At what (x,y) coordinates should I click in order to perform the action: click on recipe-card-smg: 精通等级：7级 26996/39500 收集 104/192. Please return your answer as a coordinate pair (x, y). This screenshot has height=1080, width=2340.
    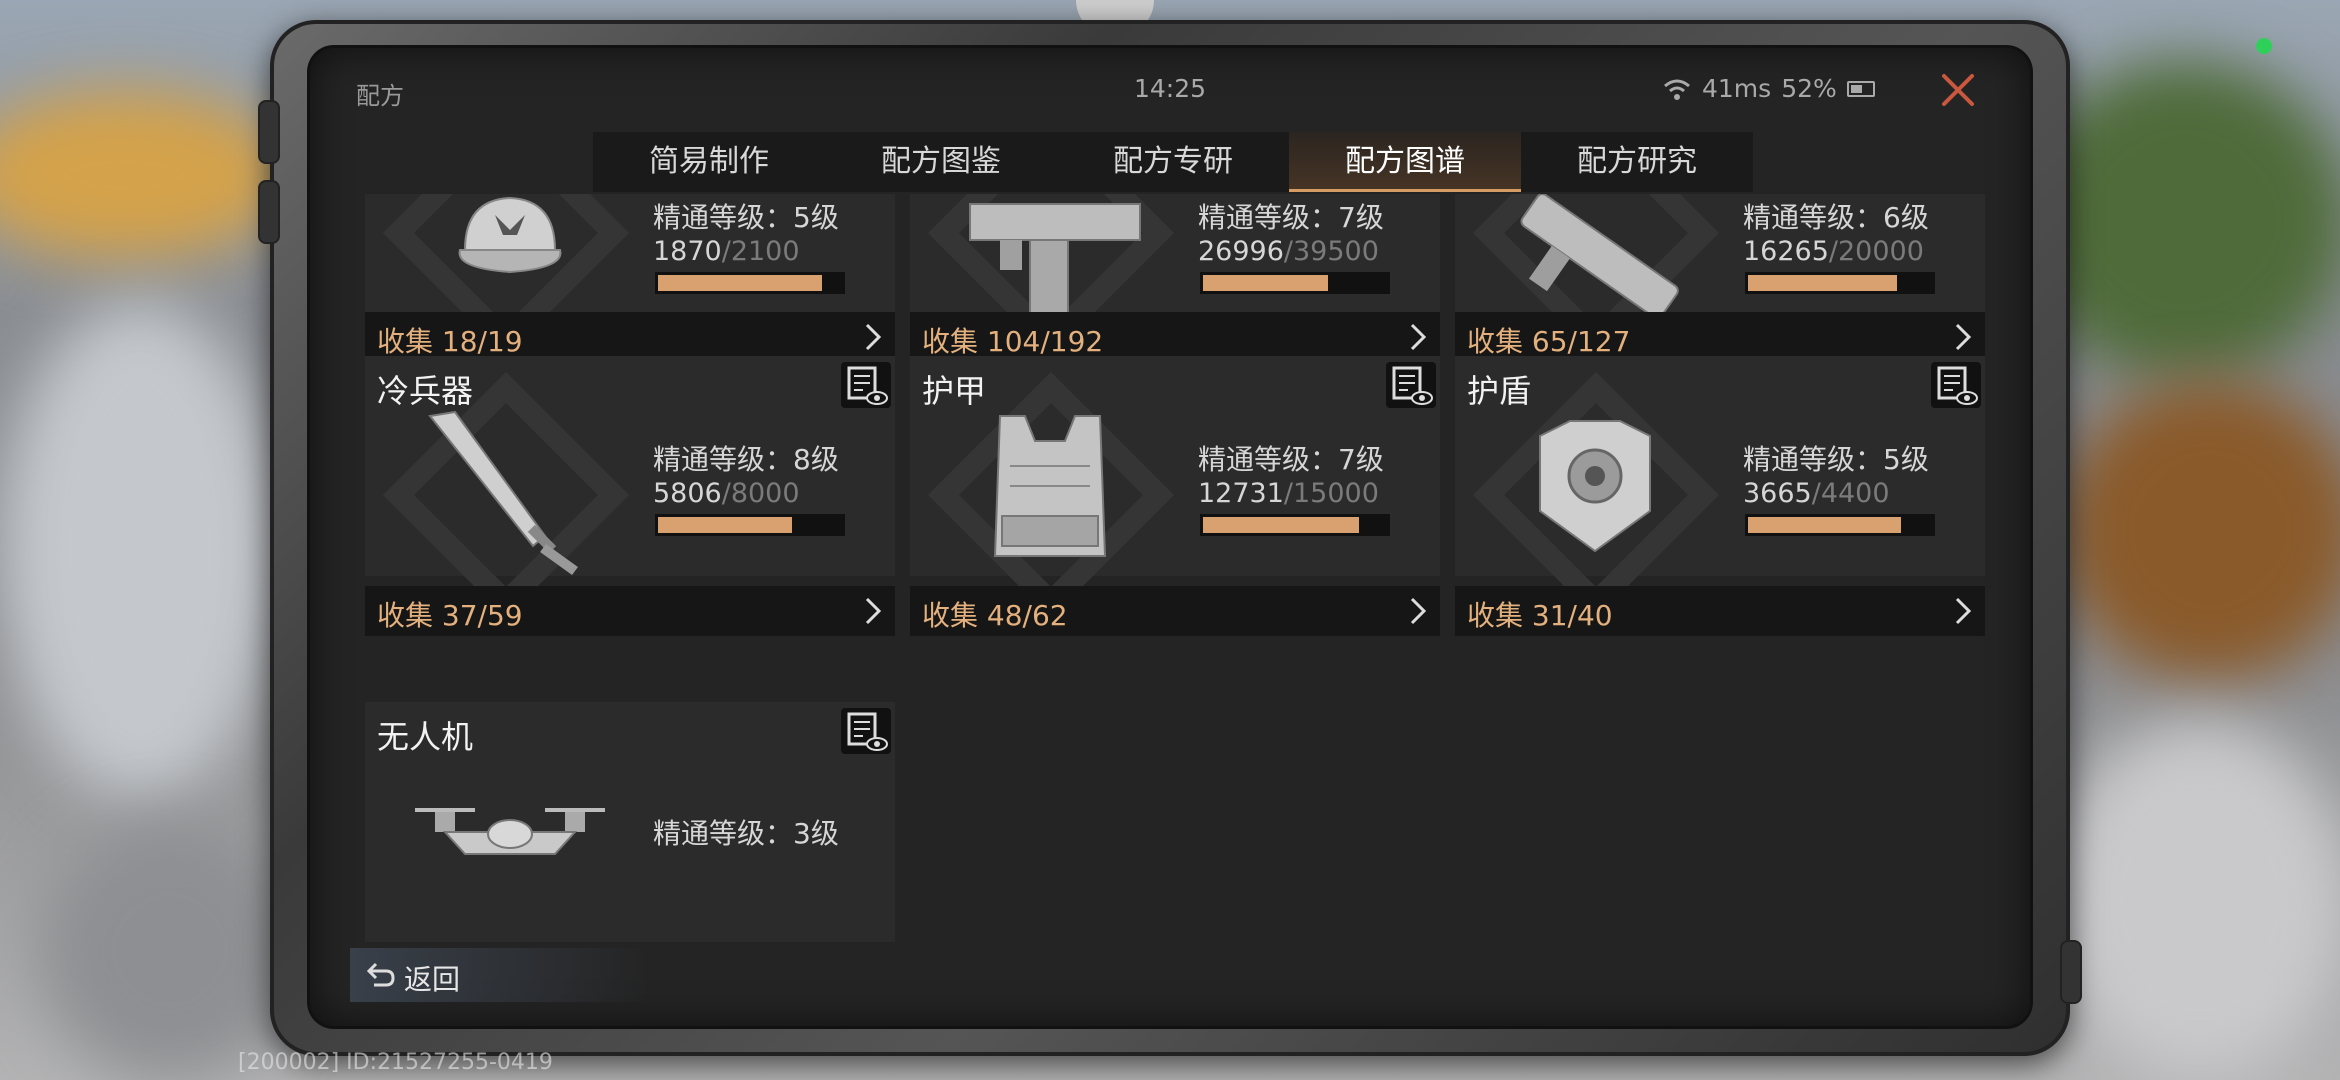
    Looking at the image, I should click on (1175, 278).